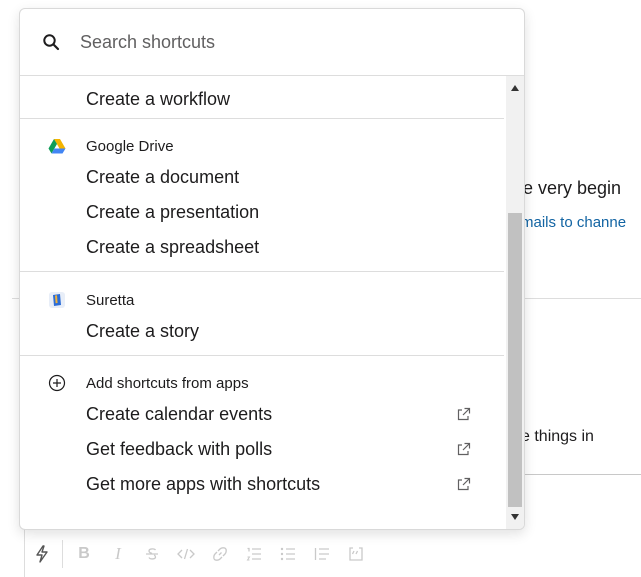 This screenshot has height=577, width=641. What do you see at coordinates (163, 177) in the screenshot?
I see `shortcut-label: Create a document` at bounding box center [163, 177].